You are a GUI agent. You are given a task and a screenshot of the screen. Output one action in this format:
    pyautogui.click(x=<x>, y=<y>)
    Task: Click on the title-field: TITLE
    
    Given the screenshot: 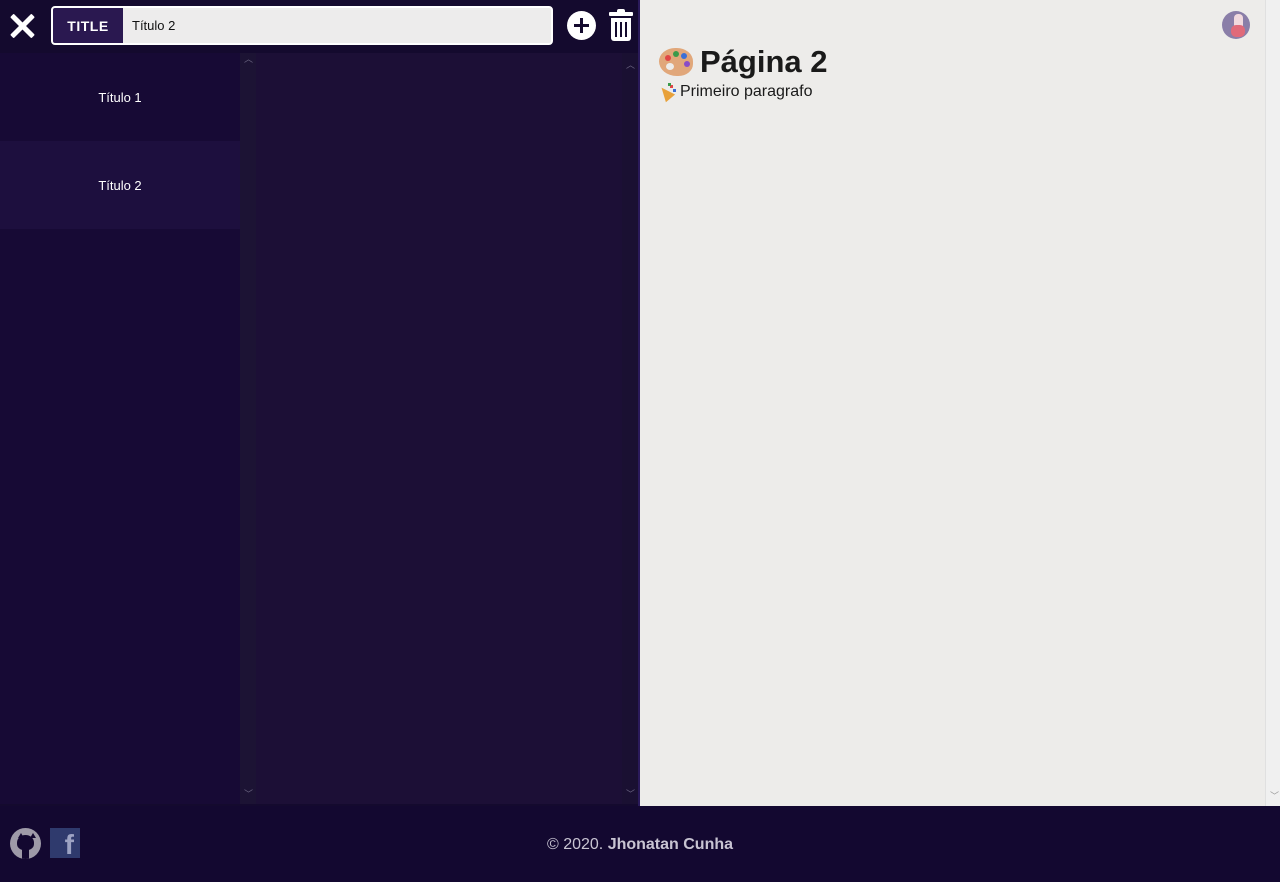 What is the action you would take?
    pyautogui.click(x=302, y=25)
    